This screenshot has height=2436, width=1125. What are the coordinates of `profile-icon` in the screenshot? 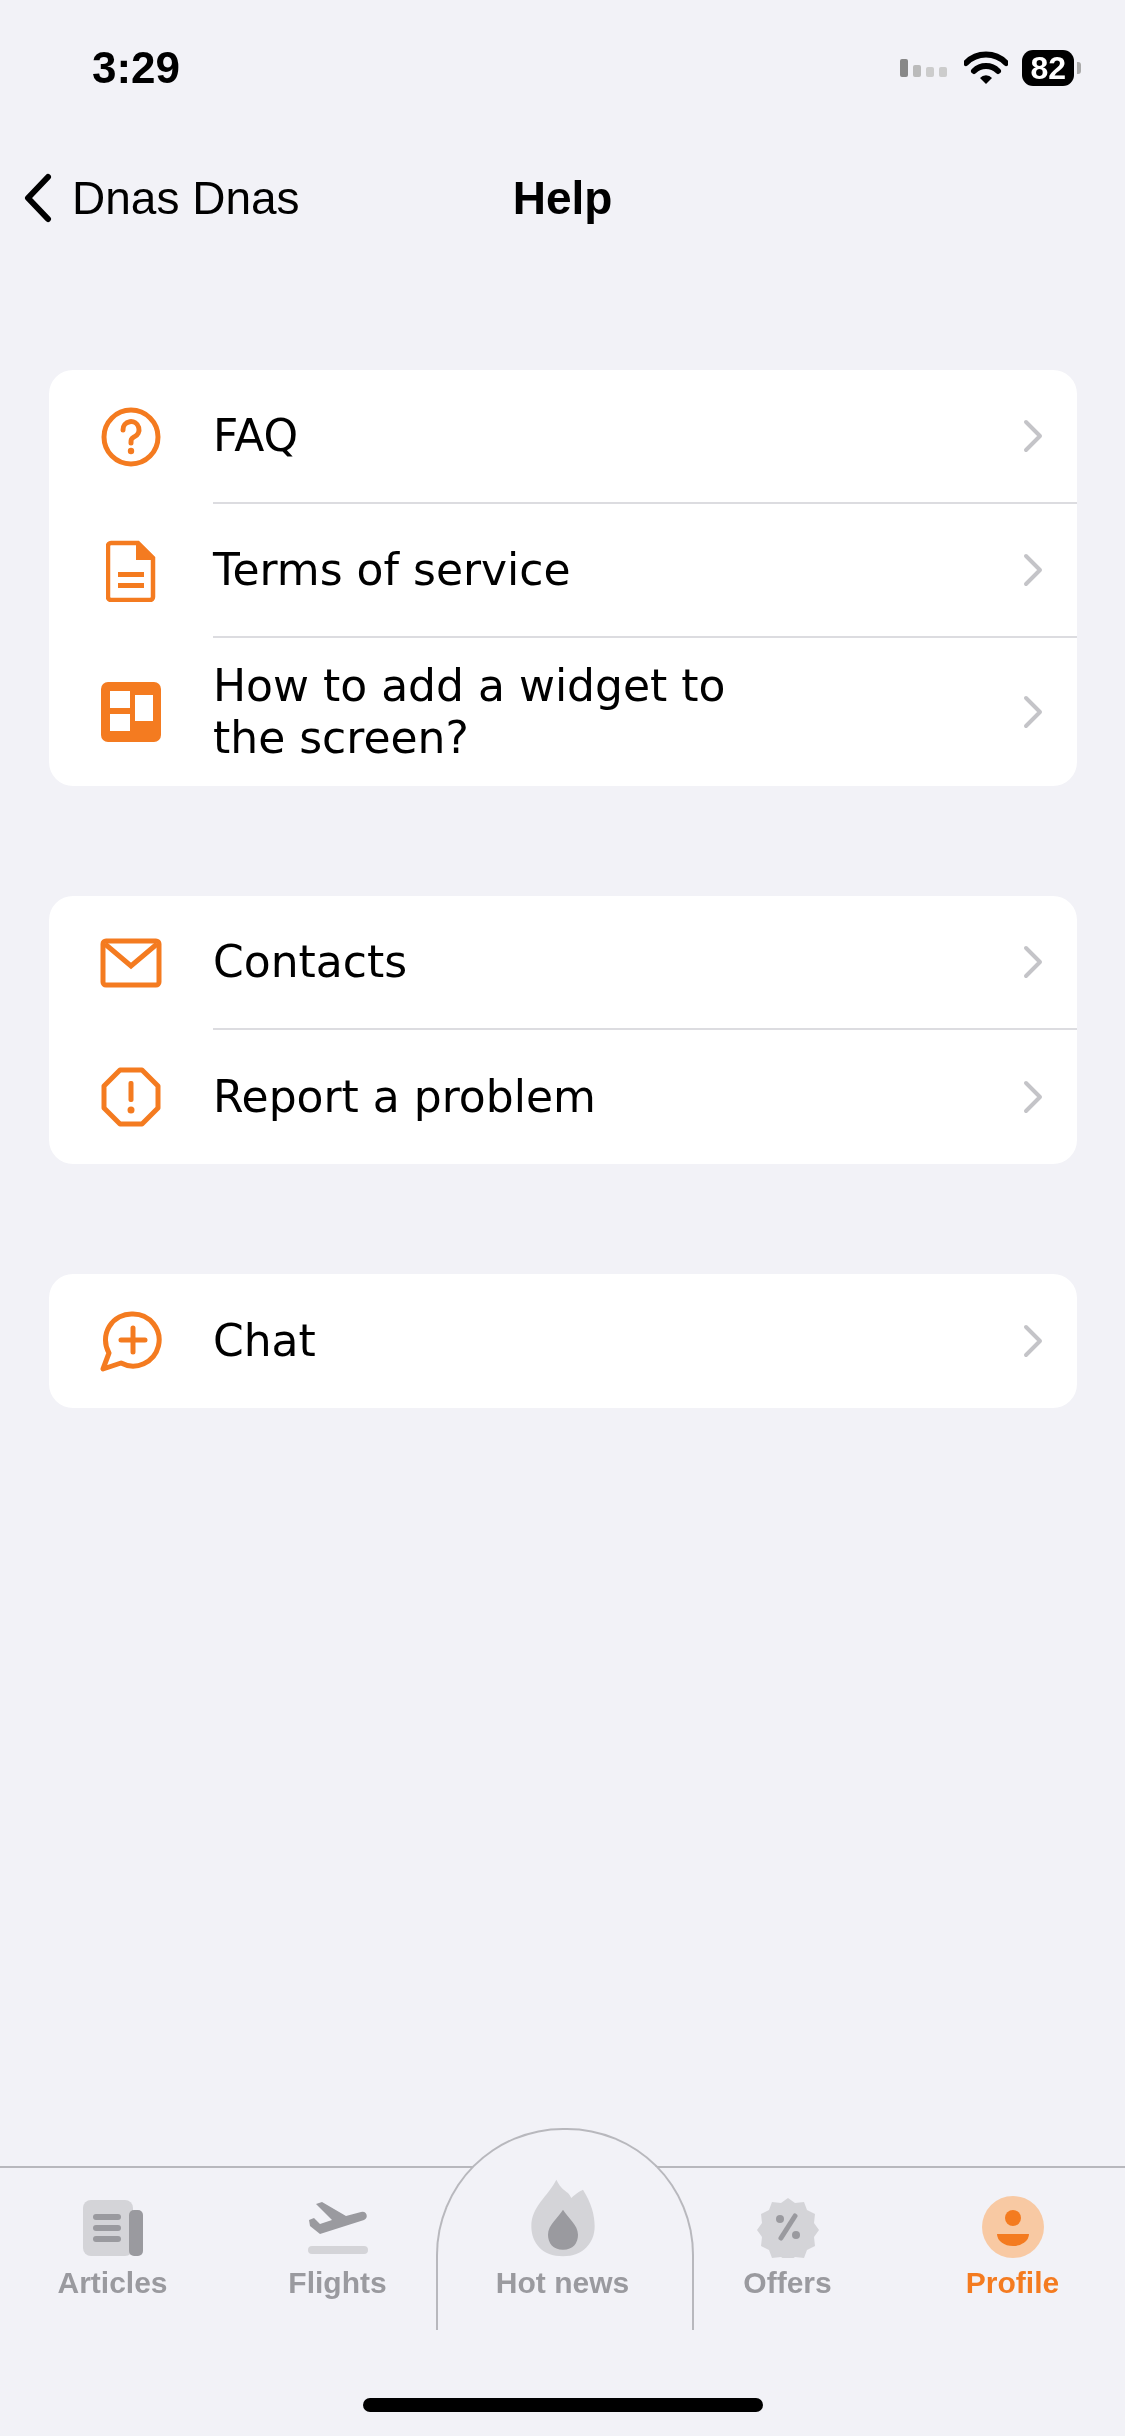 It's located at (1012, 2227).